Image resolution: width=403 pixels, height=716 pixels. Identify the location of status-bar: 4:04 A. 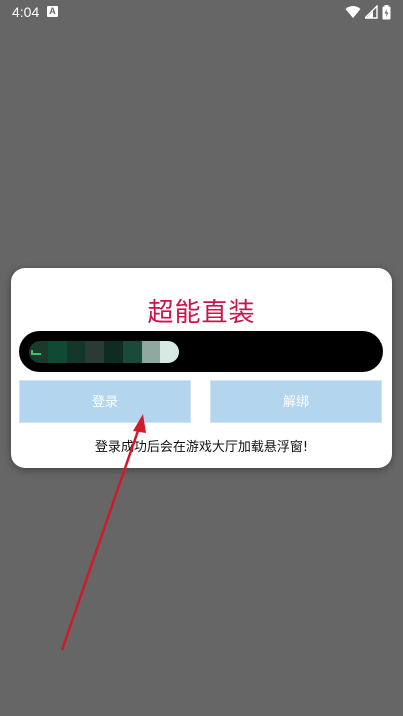
(201, 12).